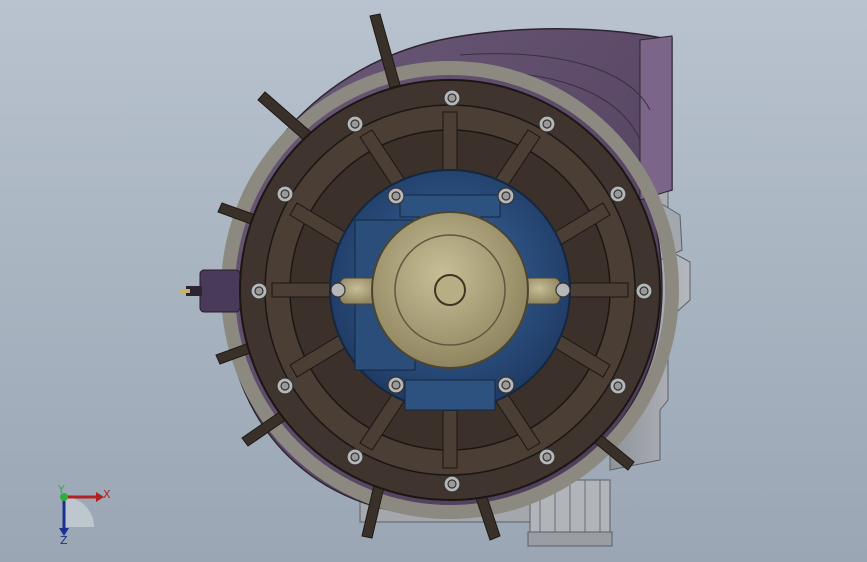 This screenshot has height=562, width=867. What do you see at coordinates (64, 540) in the screenshot?
I see `triad-z-label: Z` at bounding box center [64, 540].